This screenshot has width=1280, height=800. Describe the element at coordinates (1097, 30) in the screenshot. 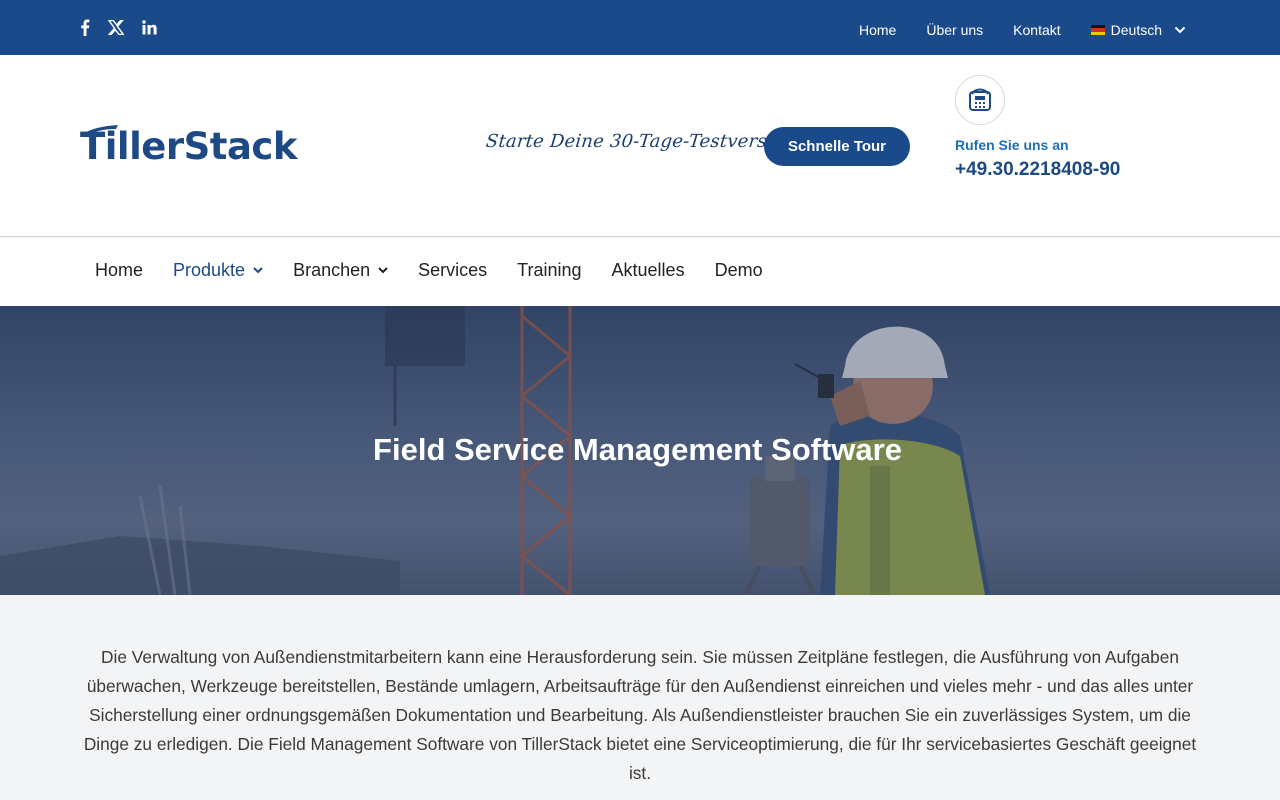

I see `german-flag-icon` at that location.